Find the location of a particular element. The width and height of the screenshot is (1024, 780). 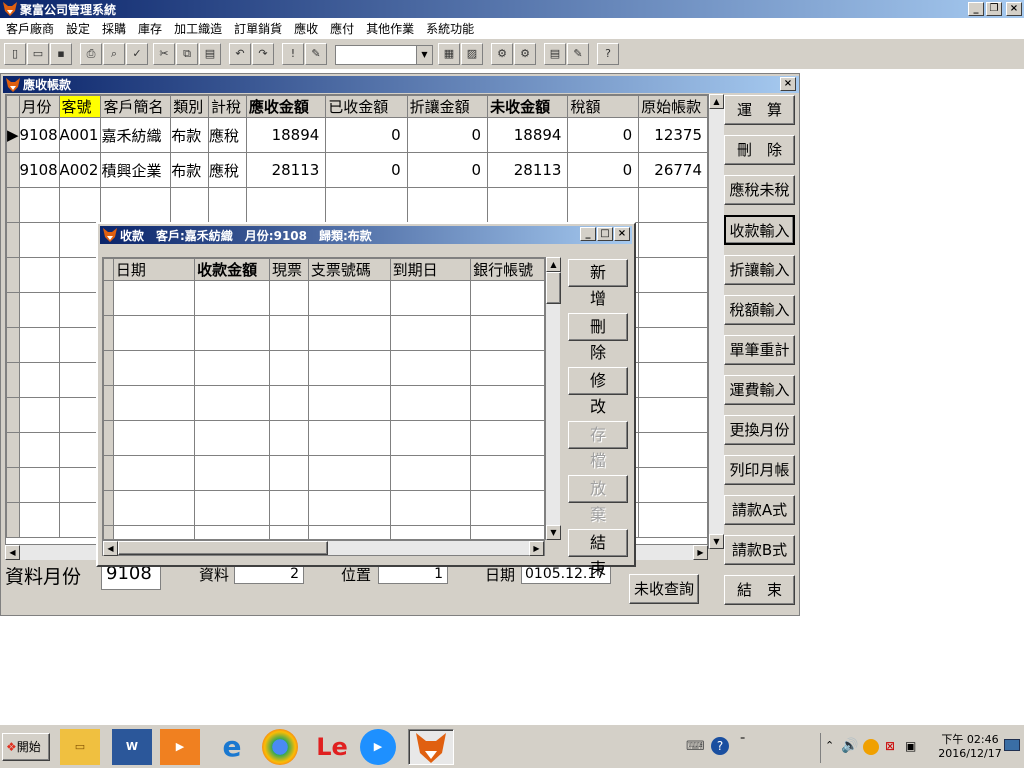

scroll-up-icon: ▲ is located at coordinates (716, 101).